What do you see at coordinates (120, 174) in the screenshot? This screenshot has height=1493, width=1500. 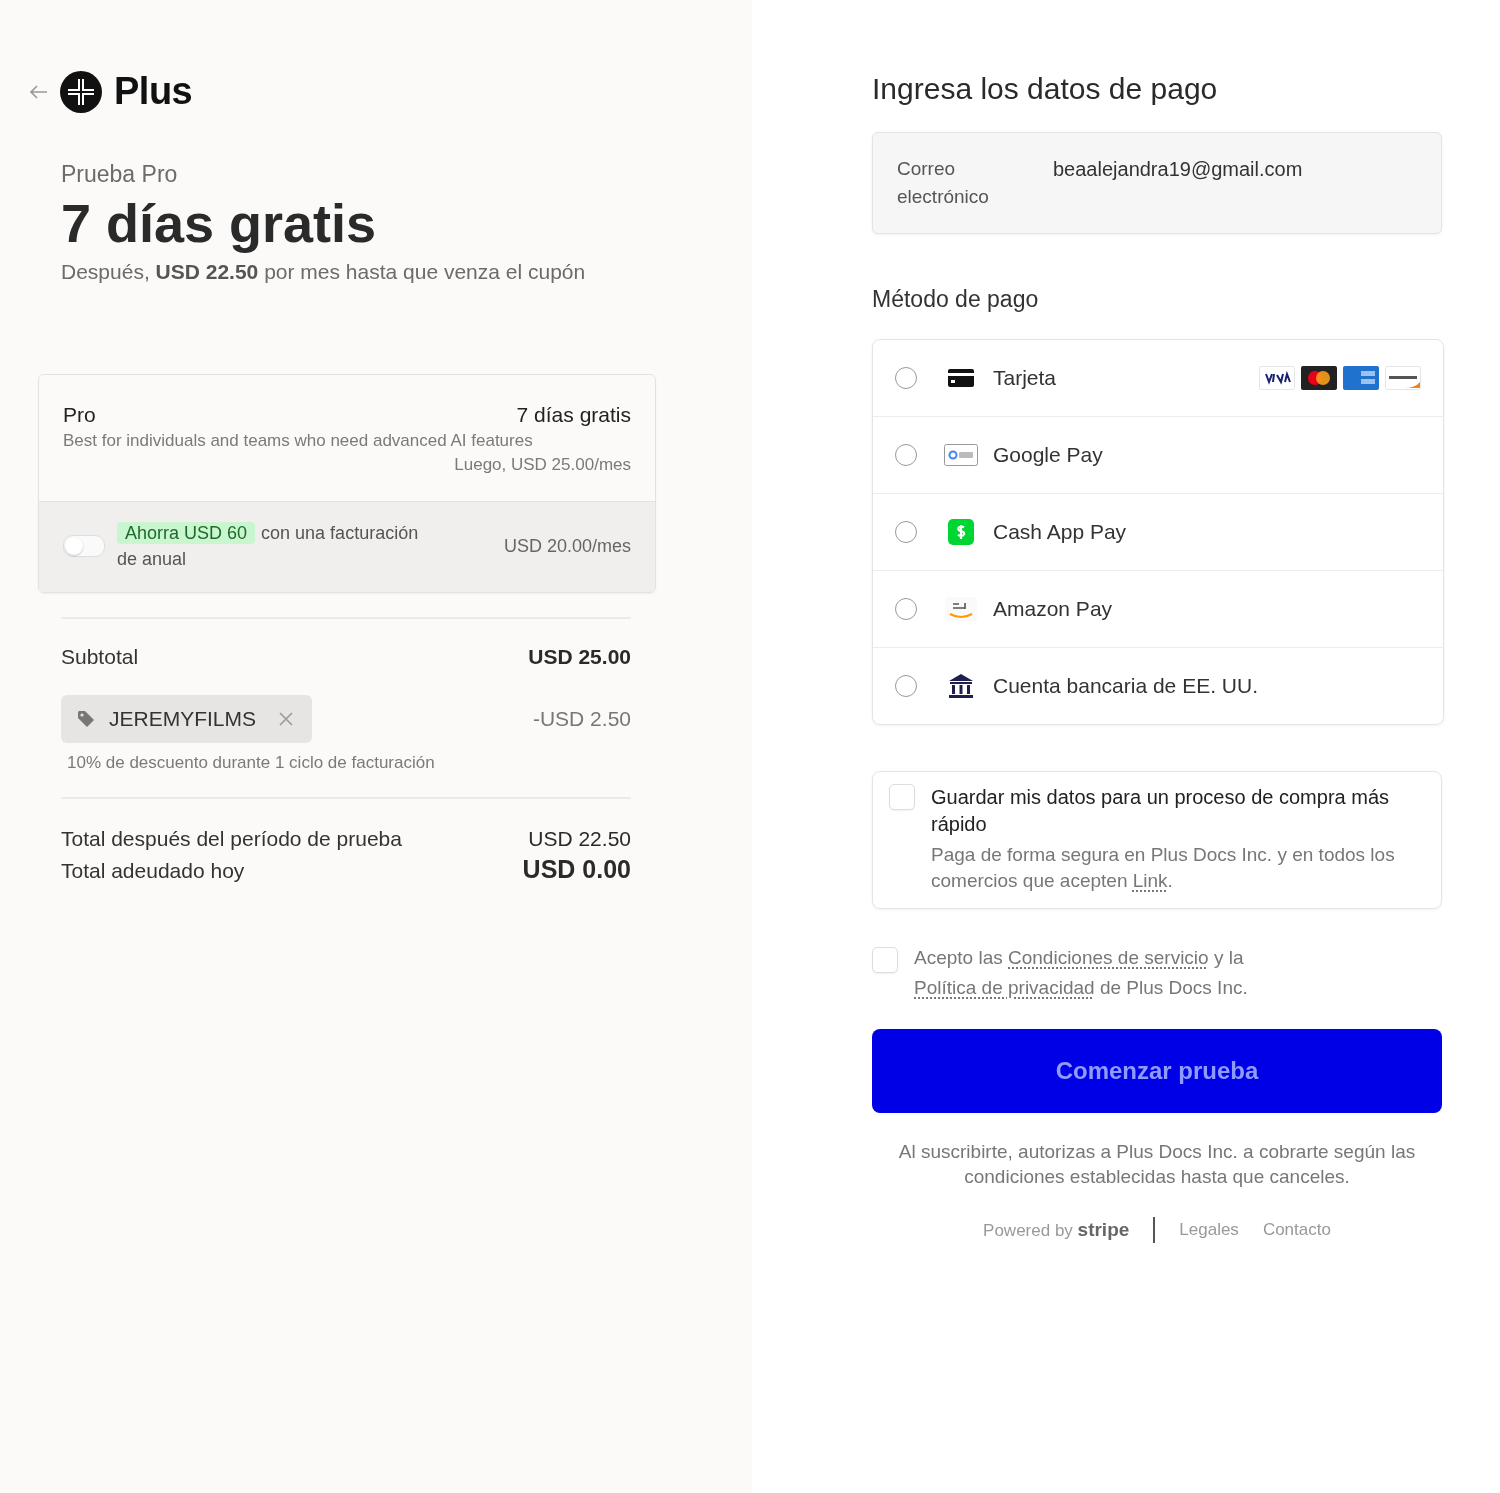 I see `plan-eyebrow: Prueba Pro` at bounding box center [120, 174].